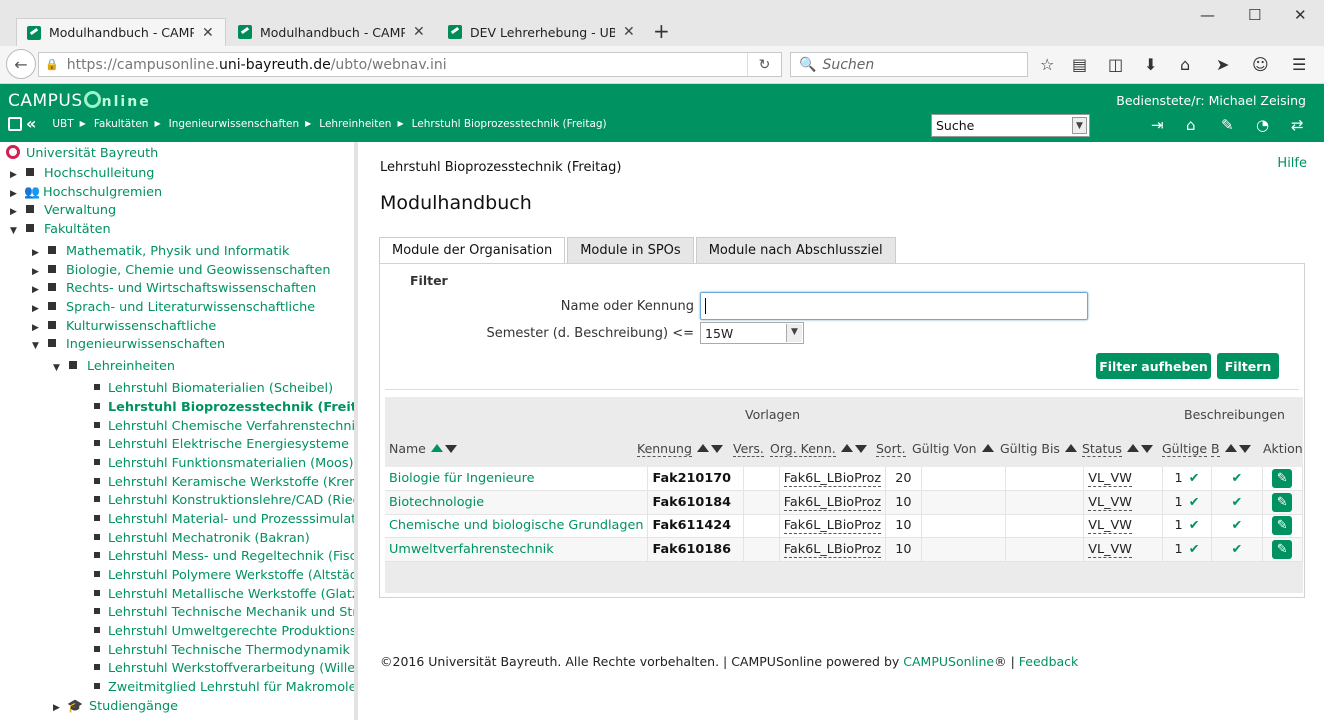 The width and height of the screenshot is (1324, 720). Describe the element at coordinates (1222, 64) in the screenshot. I see `send-icon: ➤` at that location.